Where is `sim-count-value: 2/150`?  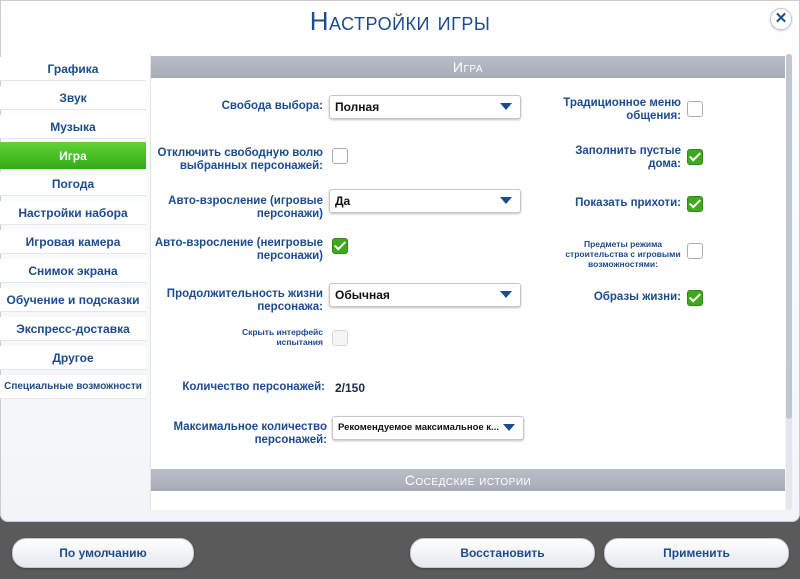
sim-count-value: 2/150 is located at coordinates (350, 388).